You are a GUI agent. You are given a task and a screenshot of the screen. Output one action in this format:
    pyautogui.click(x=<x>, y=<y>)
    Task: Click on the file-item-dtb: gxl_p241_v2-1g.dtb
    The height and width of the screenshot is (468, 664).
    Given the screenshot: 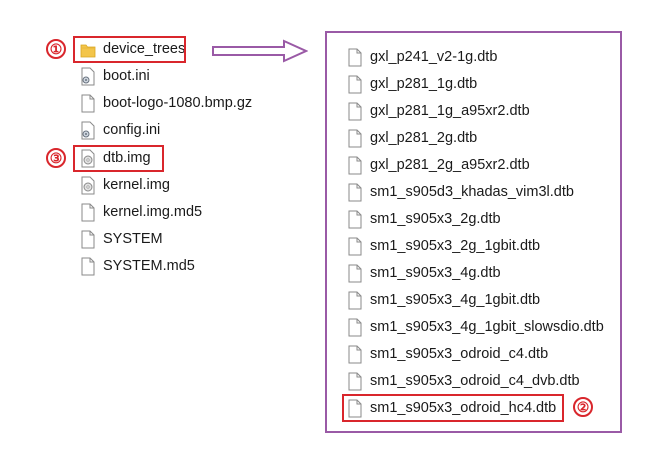 What is the action you would take?
    pyautogui.click(x=422, y=57)
    